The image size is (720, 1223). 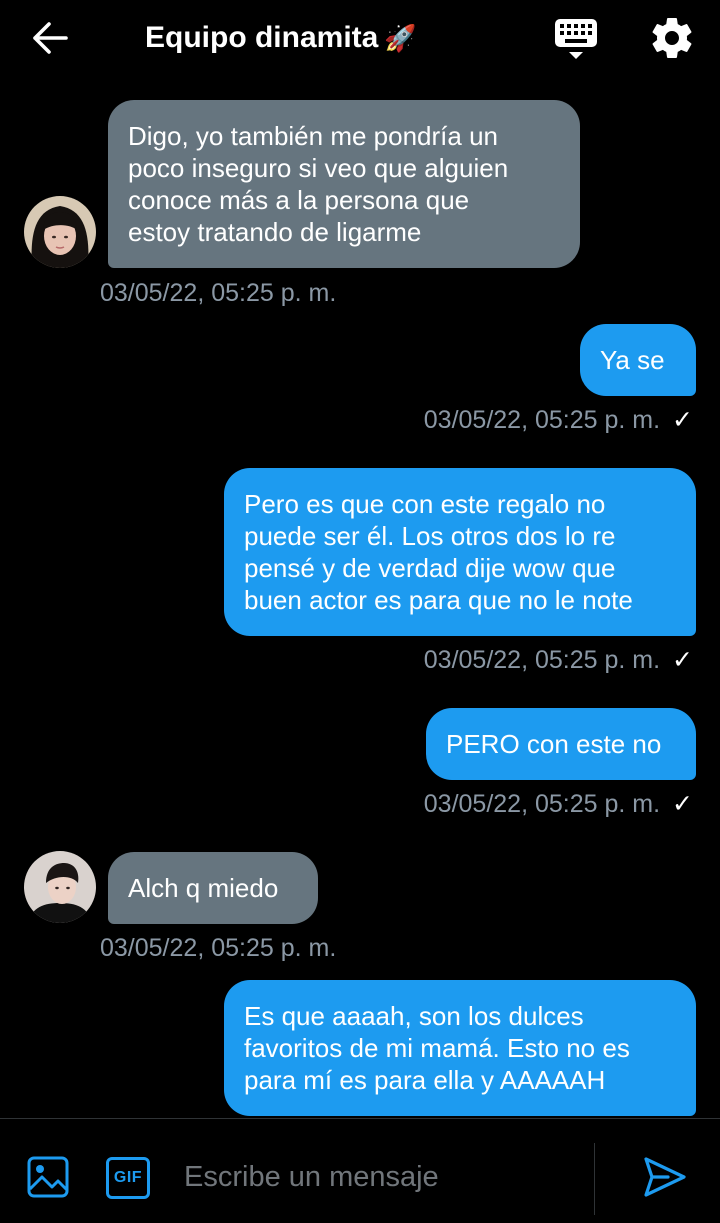 I want to click on conversation-header: Equipo dinamita 🚀, so click(x=360, y=38).